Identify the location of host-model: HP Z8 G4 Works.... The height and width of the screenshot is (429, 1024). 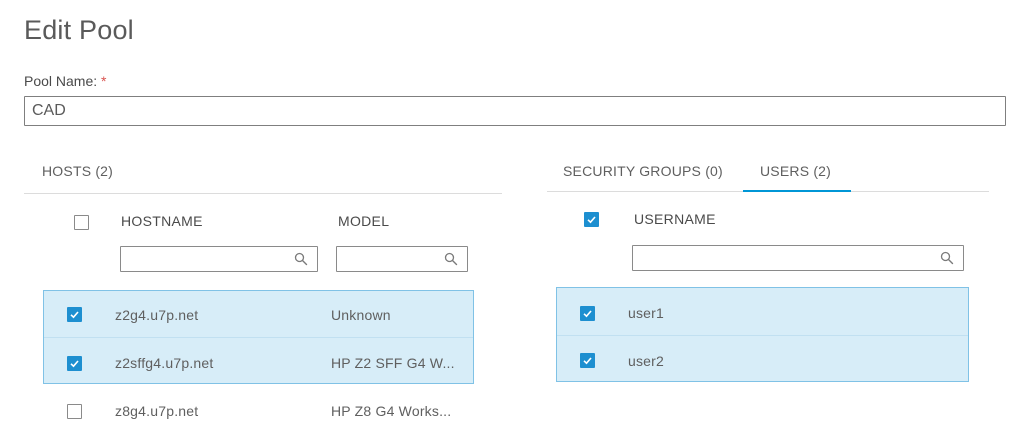
(391, 411).